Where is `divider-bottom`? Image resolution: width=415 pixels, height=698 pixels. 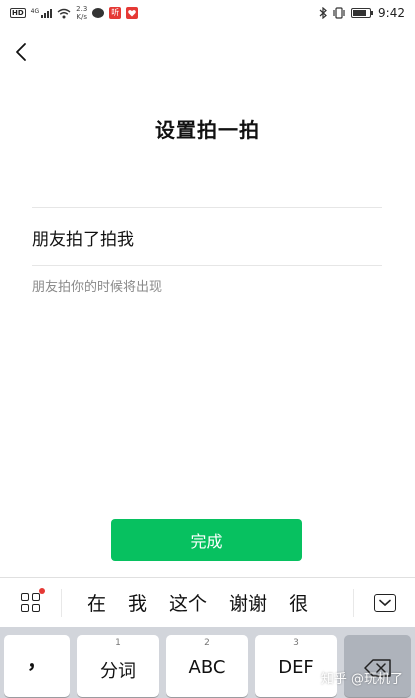 divider-bottom is located at coordinates (207, 265).